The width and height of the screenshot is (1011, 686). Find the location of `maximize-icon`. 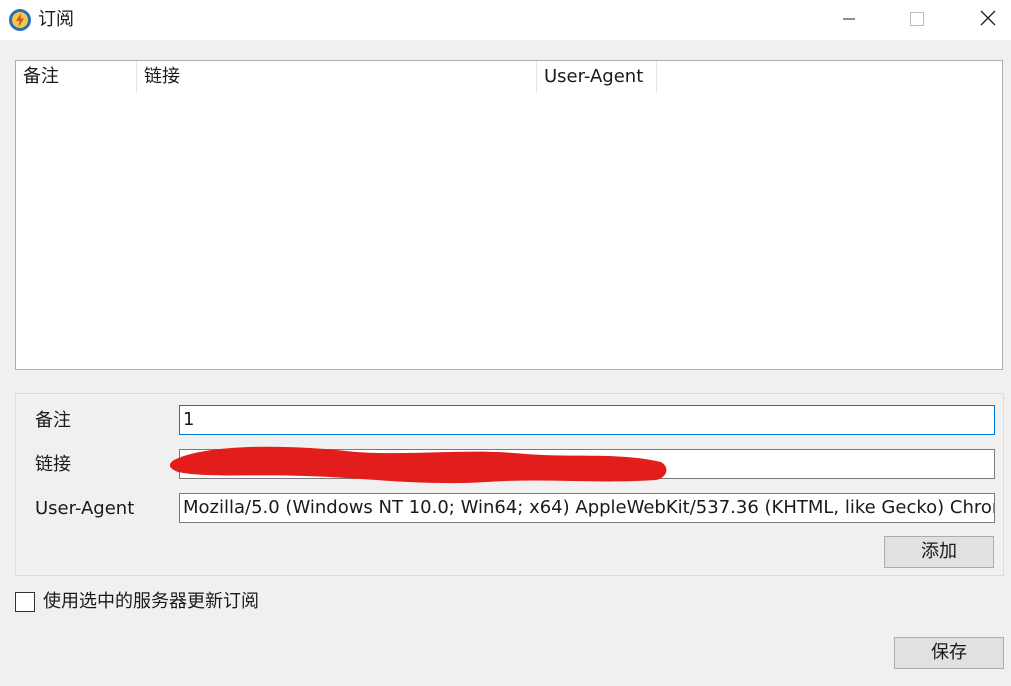

maximize-icon is located at coordinates (917, 20).